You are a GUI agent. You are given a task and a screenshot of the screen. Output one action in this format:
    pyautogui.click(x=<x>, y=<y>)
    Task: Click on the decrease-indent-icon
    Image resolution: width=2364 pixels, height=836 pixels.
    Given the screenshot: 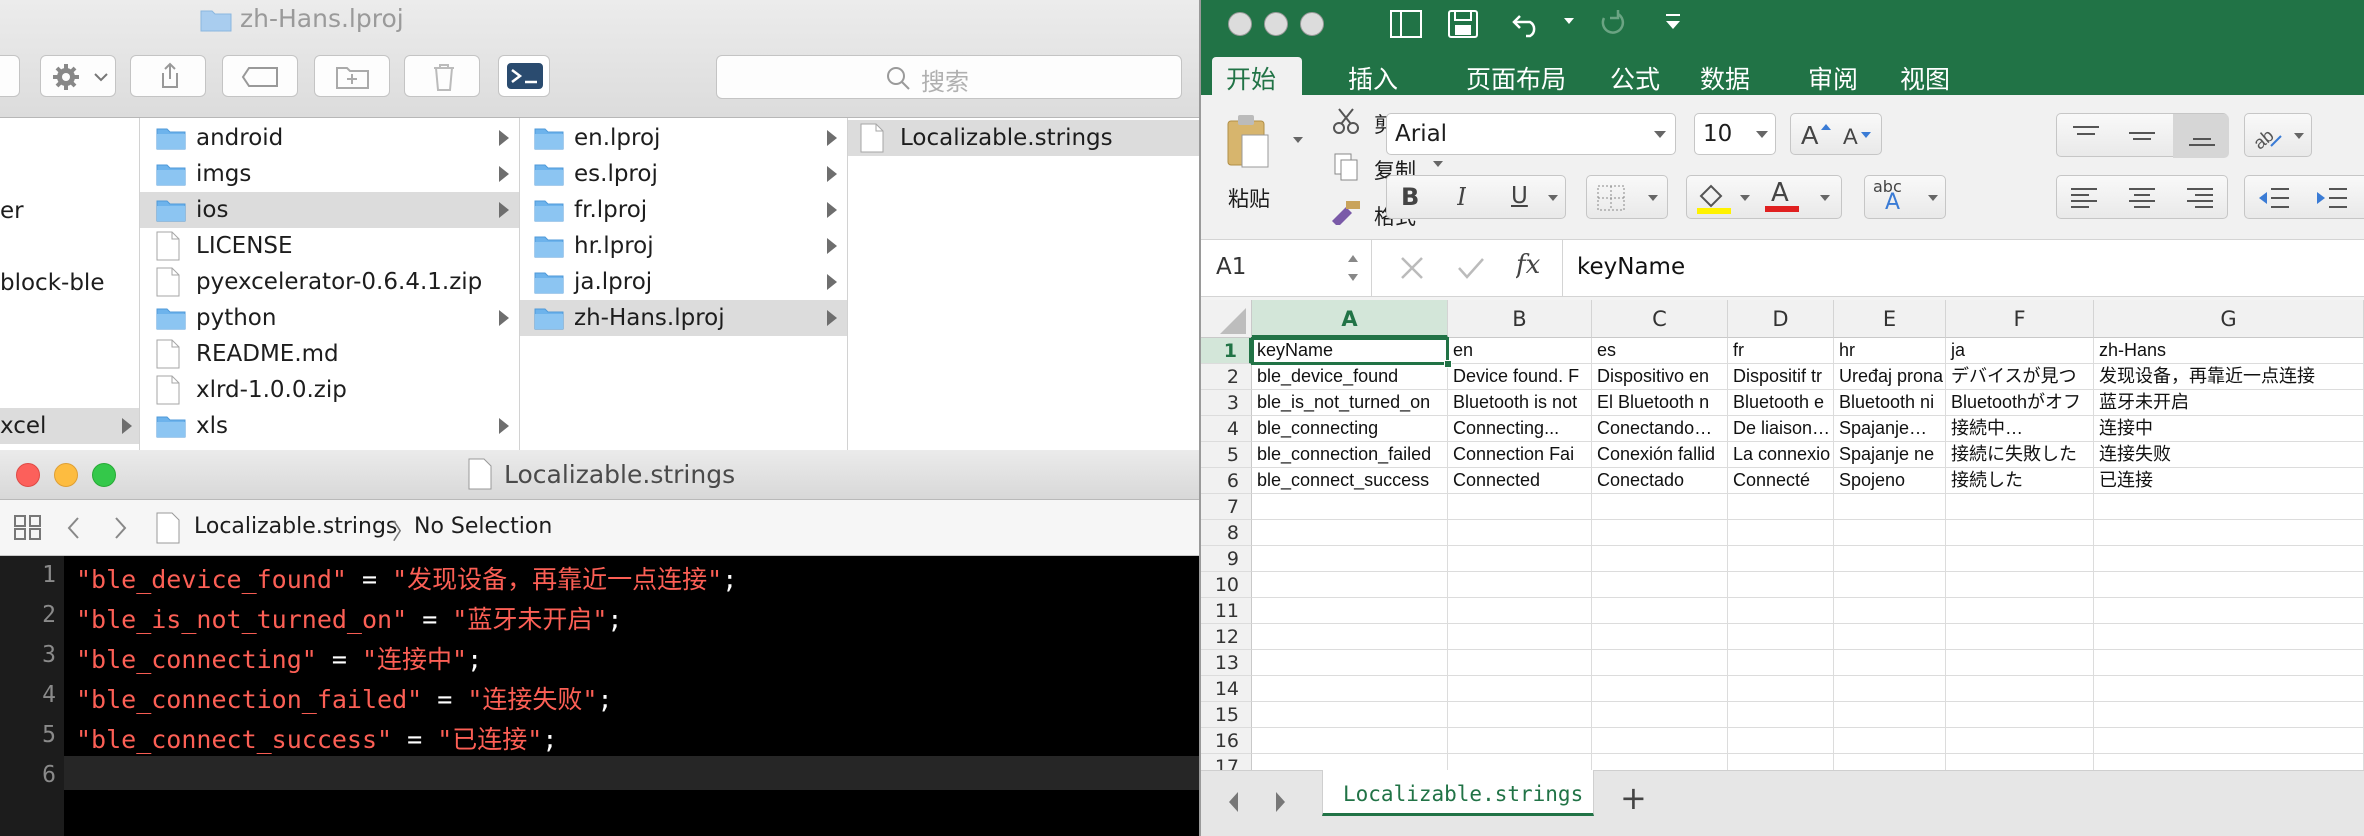 What is the action you would take?
    pyautogui.click(x=2274, y=198)
    